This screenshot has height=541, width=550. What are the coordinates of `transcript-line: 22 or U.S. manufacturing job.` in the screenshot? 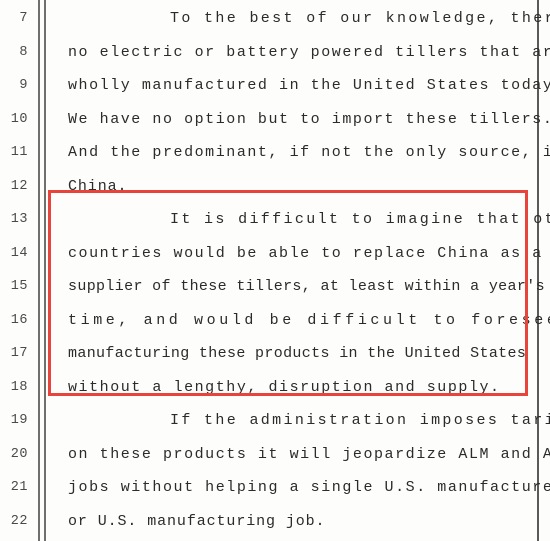 It's located at (275, 522).